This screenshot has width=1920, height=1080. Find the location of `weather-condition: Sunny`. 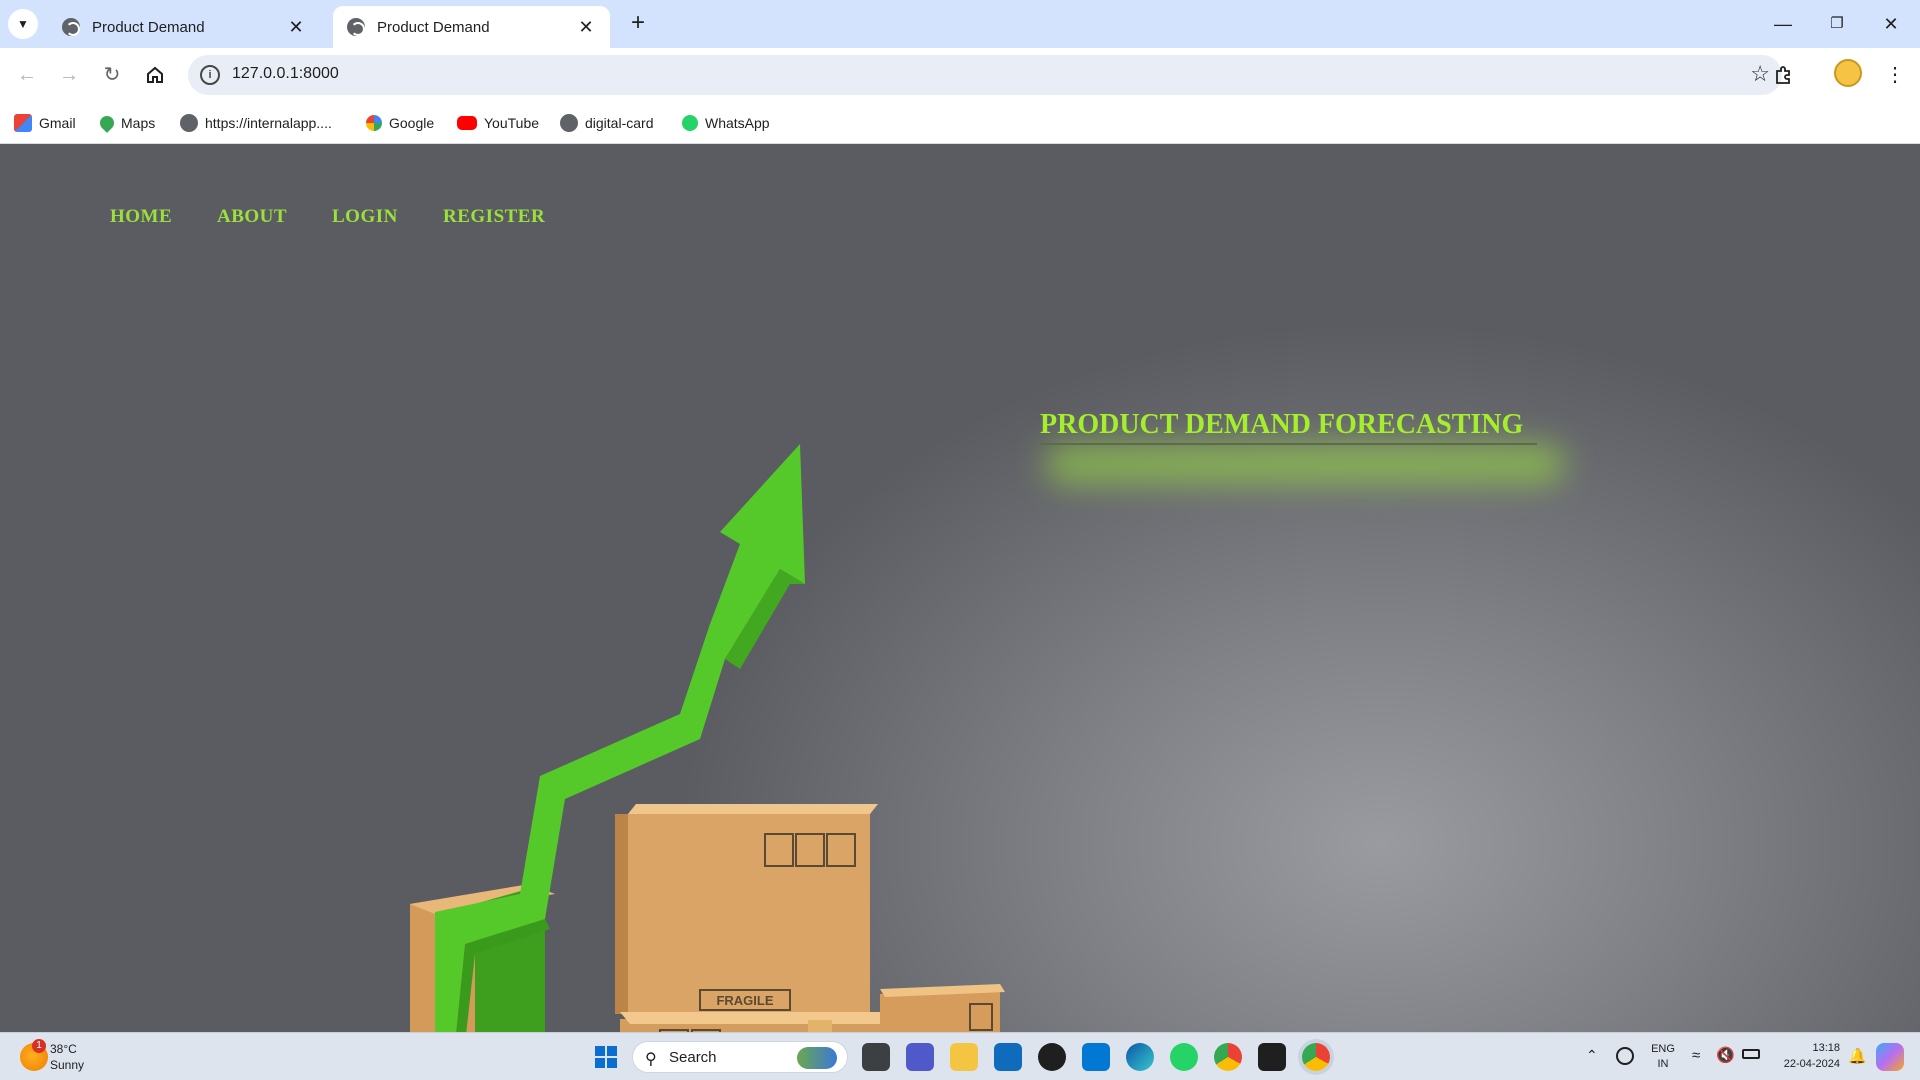

weather-condition: Sunny is located at coordinates (67, 1065).